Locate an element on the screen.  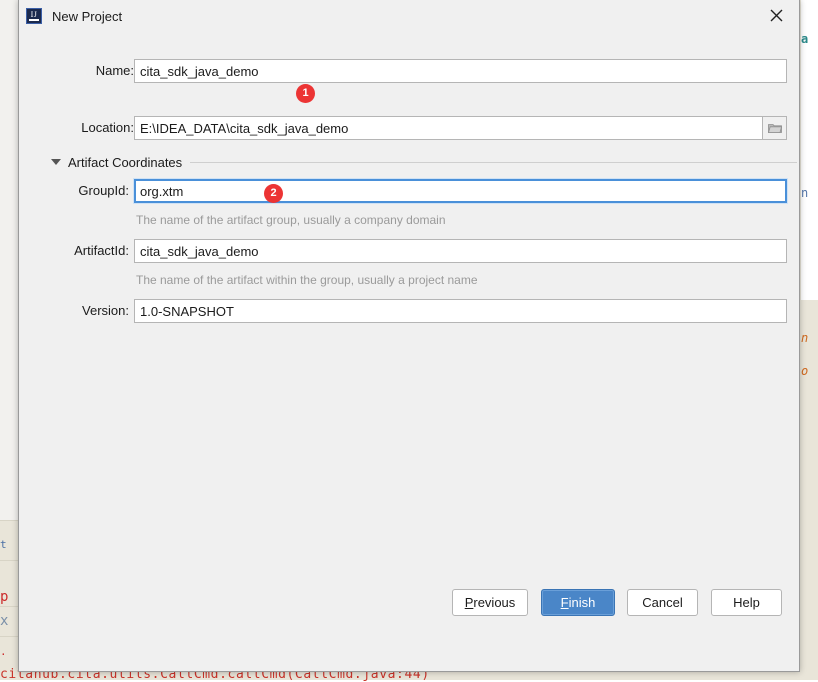
annotation-badge-2: 2 is located at coordinates (273, 193).